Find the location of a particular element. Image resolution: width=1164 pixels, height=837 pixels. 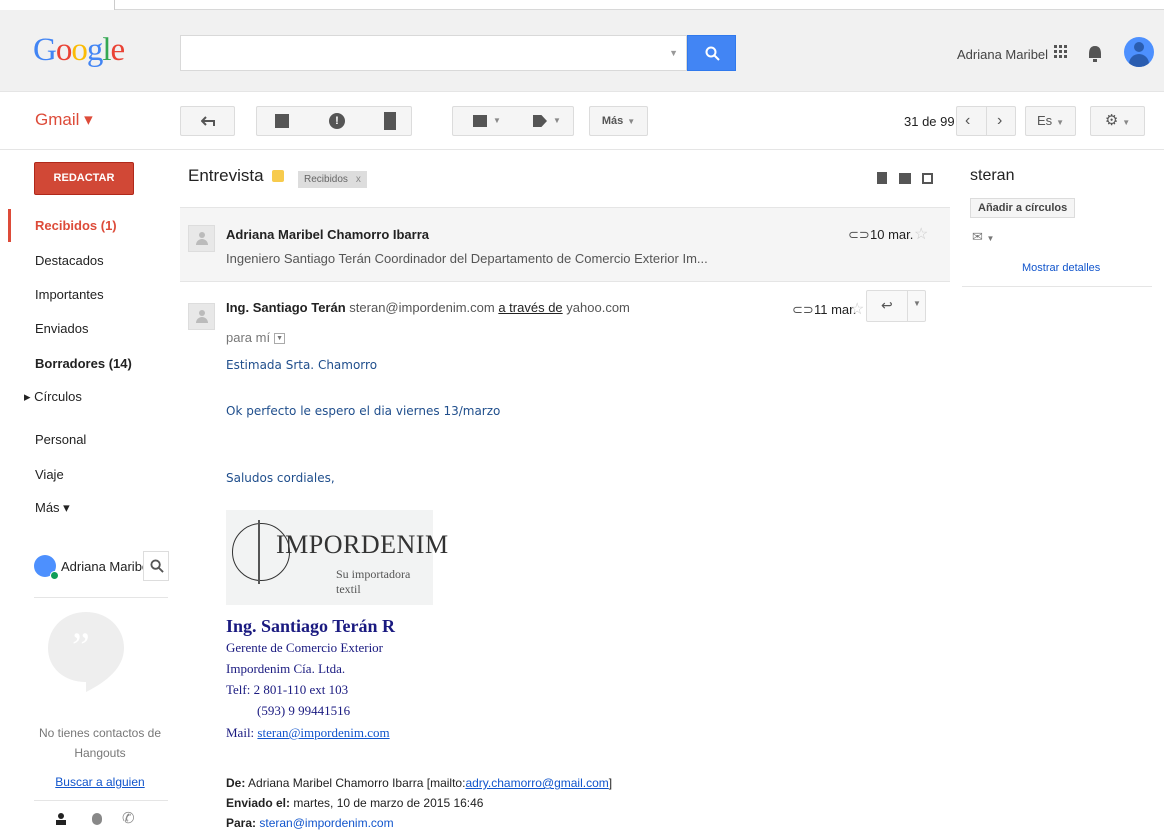

thread-actions is located at coordinates (905, 179).